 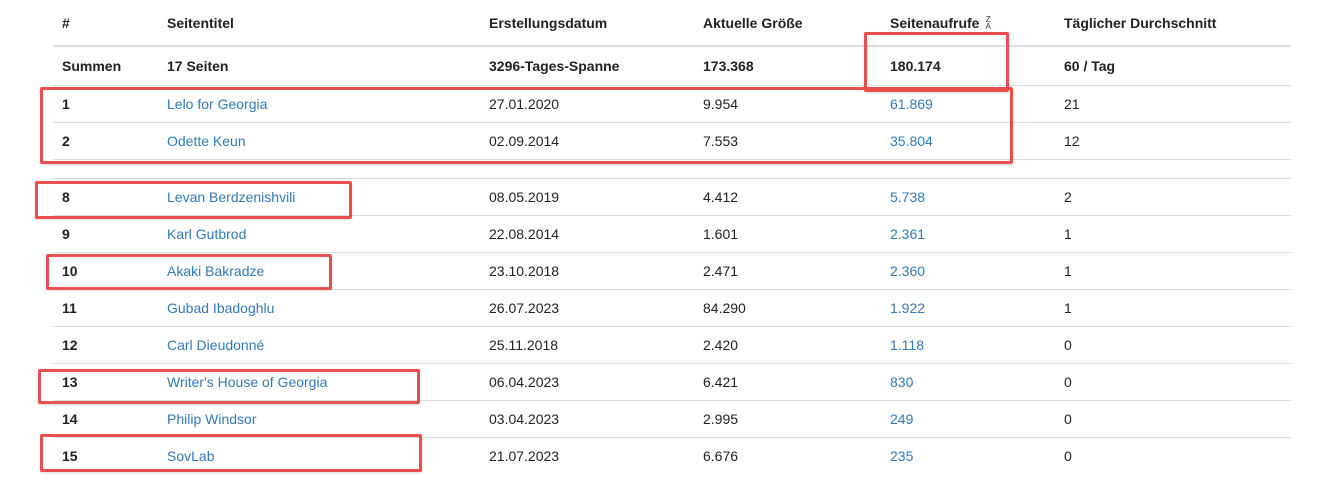 What do you see at coordinates (524, 345) in the screenshot?
I see `created-date: 25.11.2018` at bounding box center [524, 345].